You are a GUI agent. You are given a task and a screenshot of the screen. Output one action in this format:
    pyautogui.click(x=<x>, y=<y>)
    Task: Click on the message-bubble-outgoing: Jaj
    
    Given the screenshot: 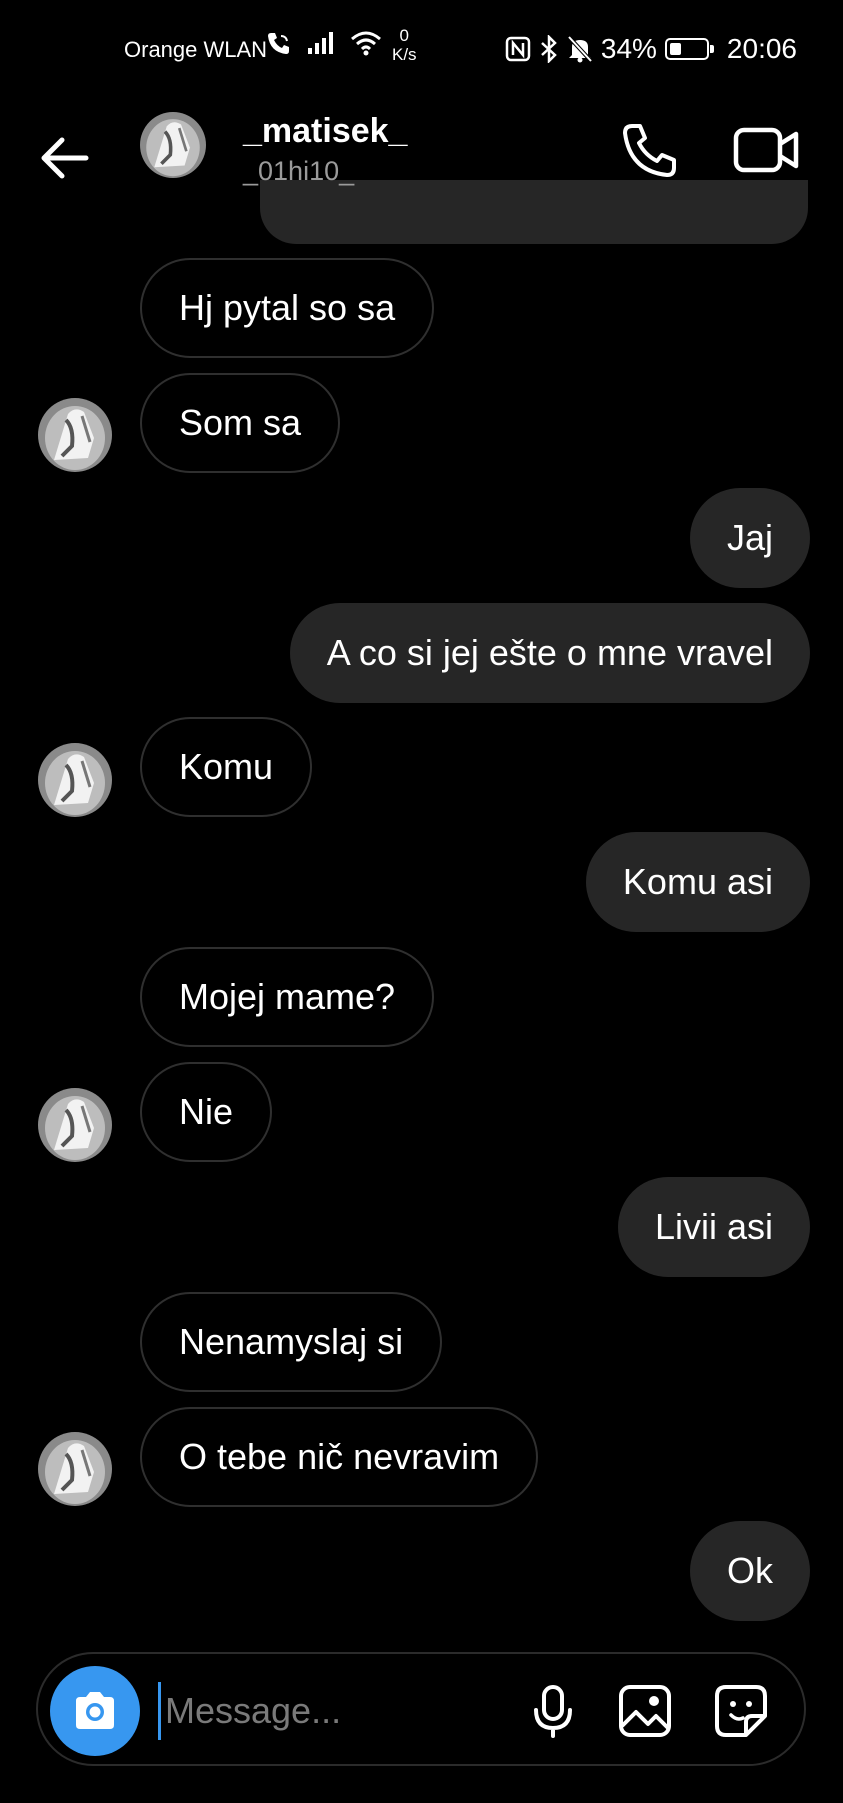 What is the action you would take?
    pyautogui.click(x=749, y=538)
    